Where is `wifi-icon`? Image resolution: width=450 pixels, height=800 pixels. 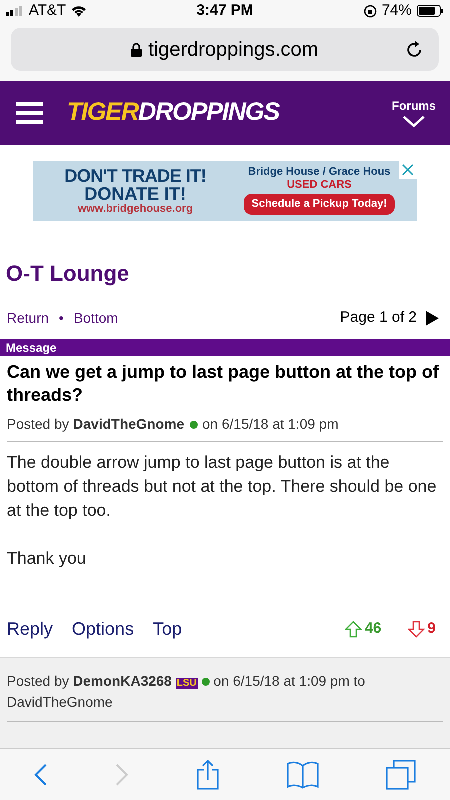
wifi-icon is located at coordinates (79, 11).